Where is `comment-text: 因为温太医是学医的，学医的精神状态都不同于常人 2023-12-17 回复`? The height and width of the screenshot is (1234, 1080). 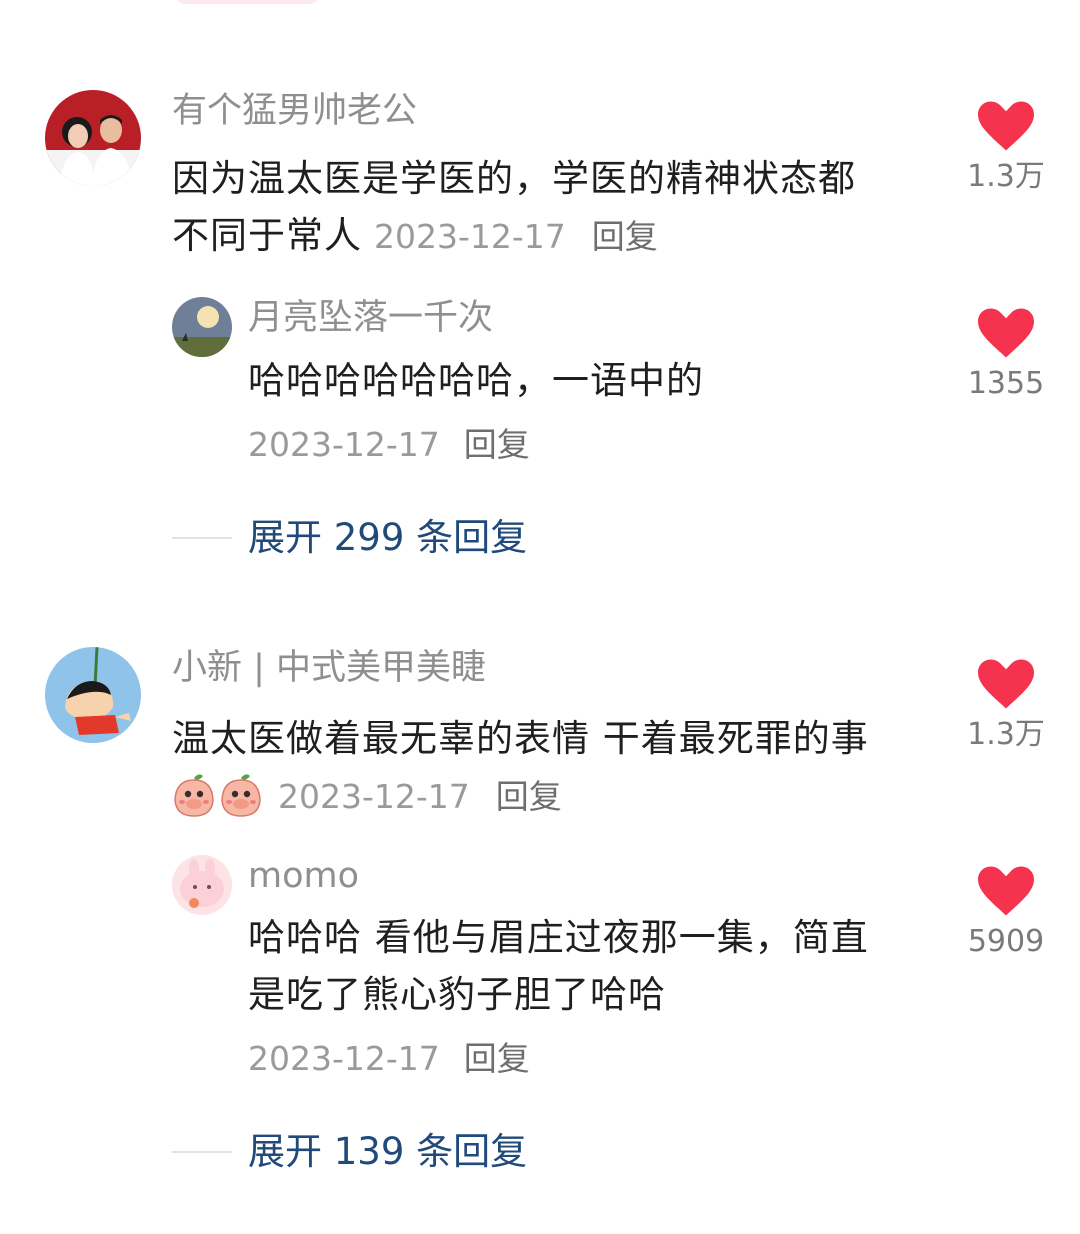
comment-text: 因为温太医是学医的，学医的精神状态都不同于常人 2023-12-17 回复 is located at coordinates (532, 207).